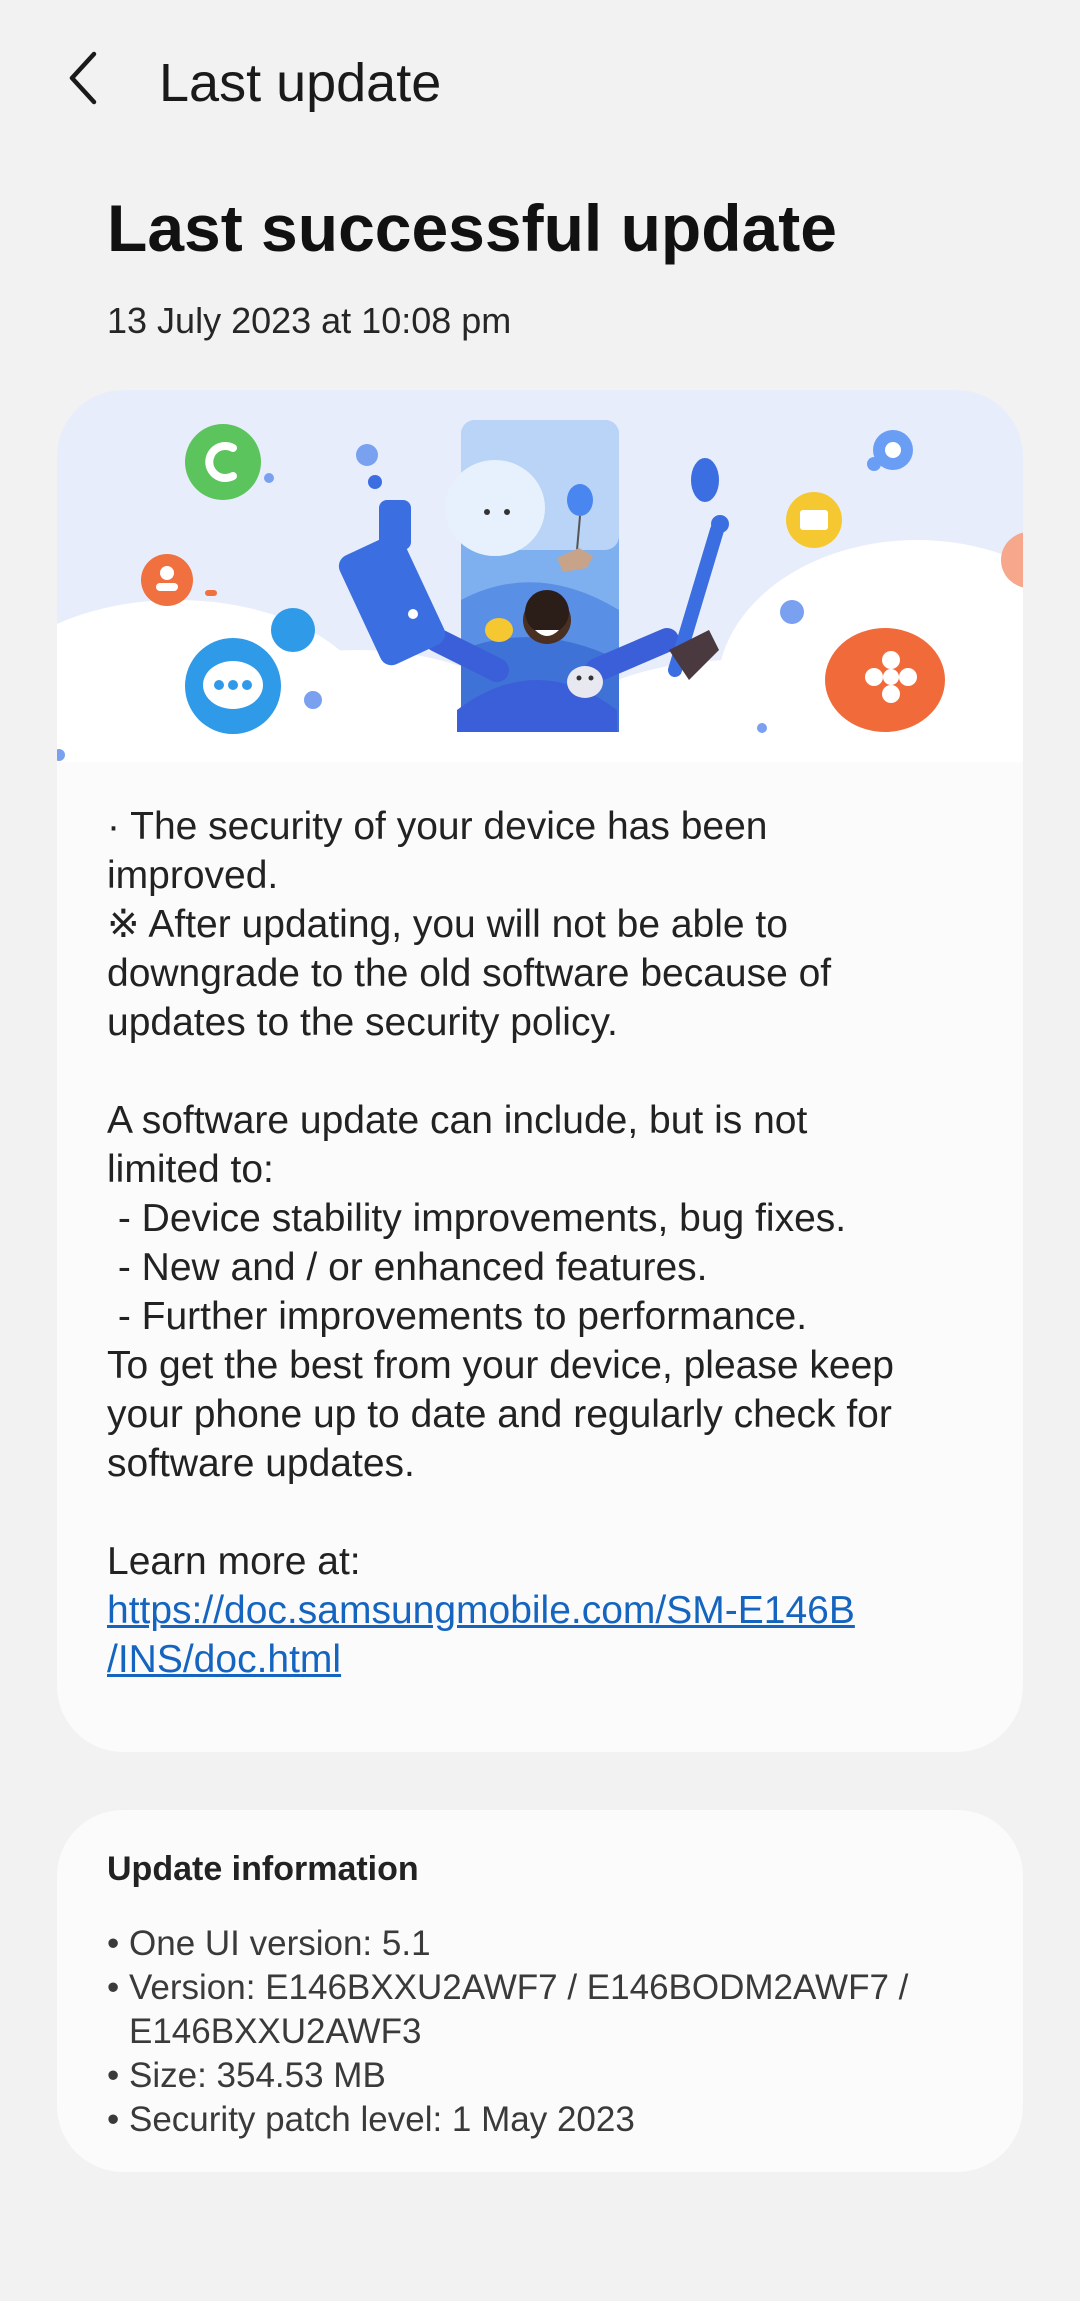 Image resolution: width=1080 pixels, height=2301 pixels. I want to click on notes-line: improved., so click(193, 875).